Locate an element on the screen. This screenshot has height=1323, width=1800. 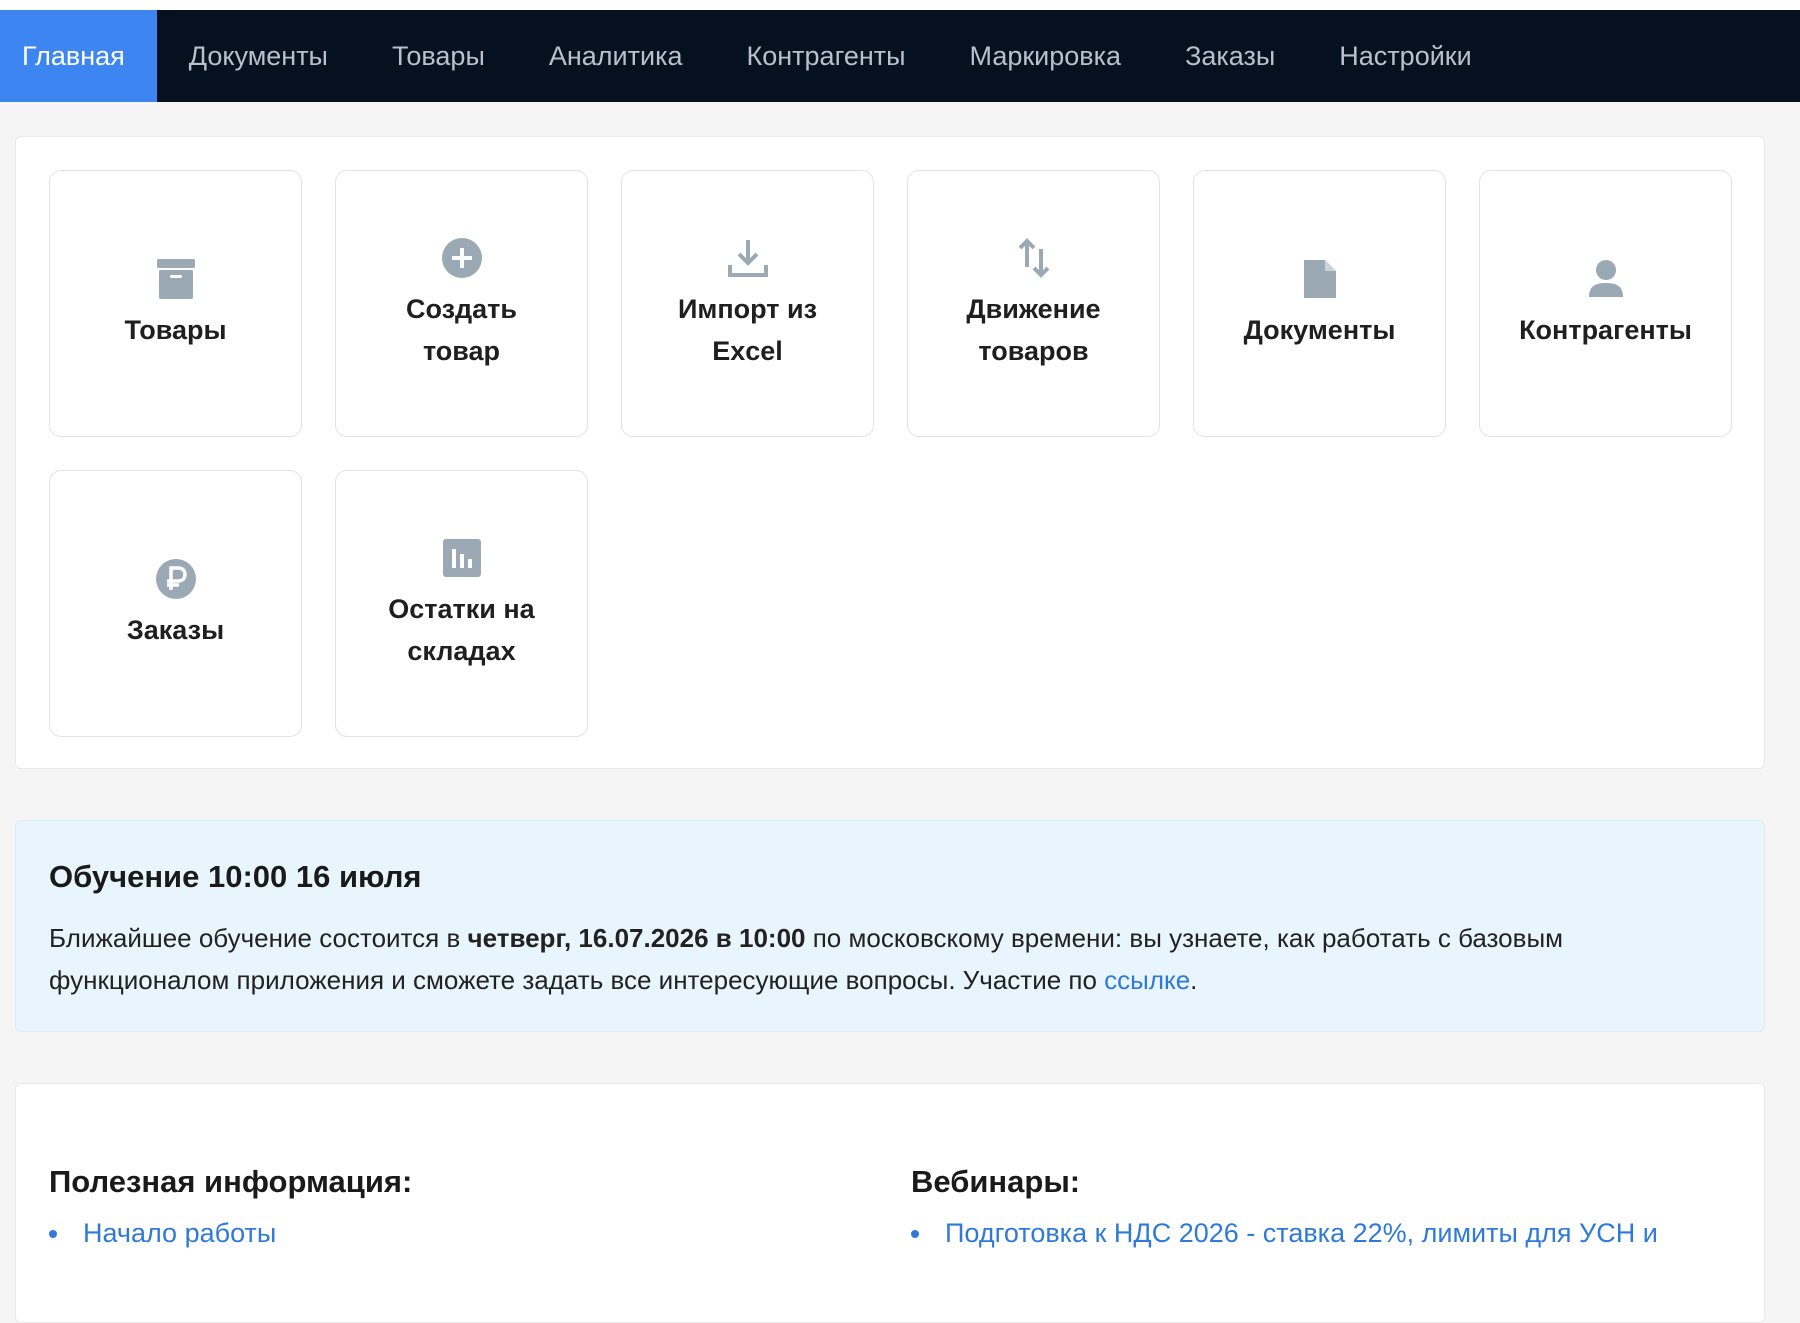
tile-goods-movement: Движение товаров is located at coordinates (1033, 303).